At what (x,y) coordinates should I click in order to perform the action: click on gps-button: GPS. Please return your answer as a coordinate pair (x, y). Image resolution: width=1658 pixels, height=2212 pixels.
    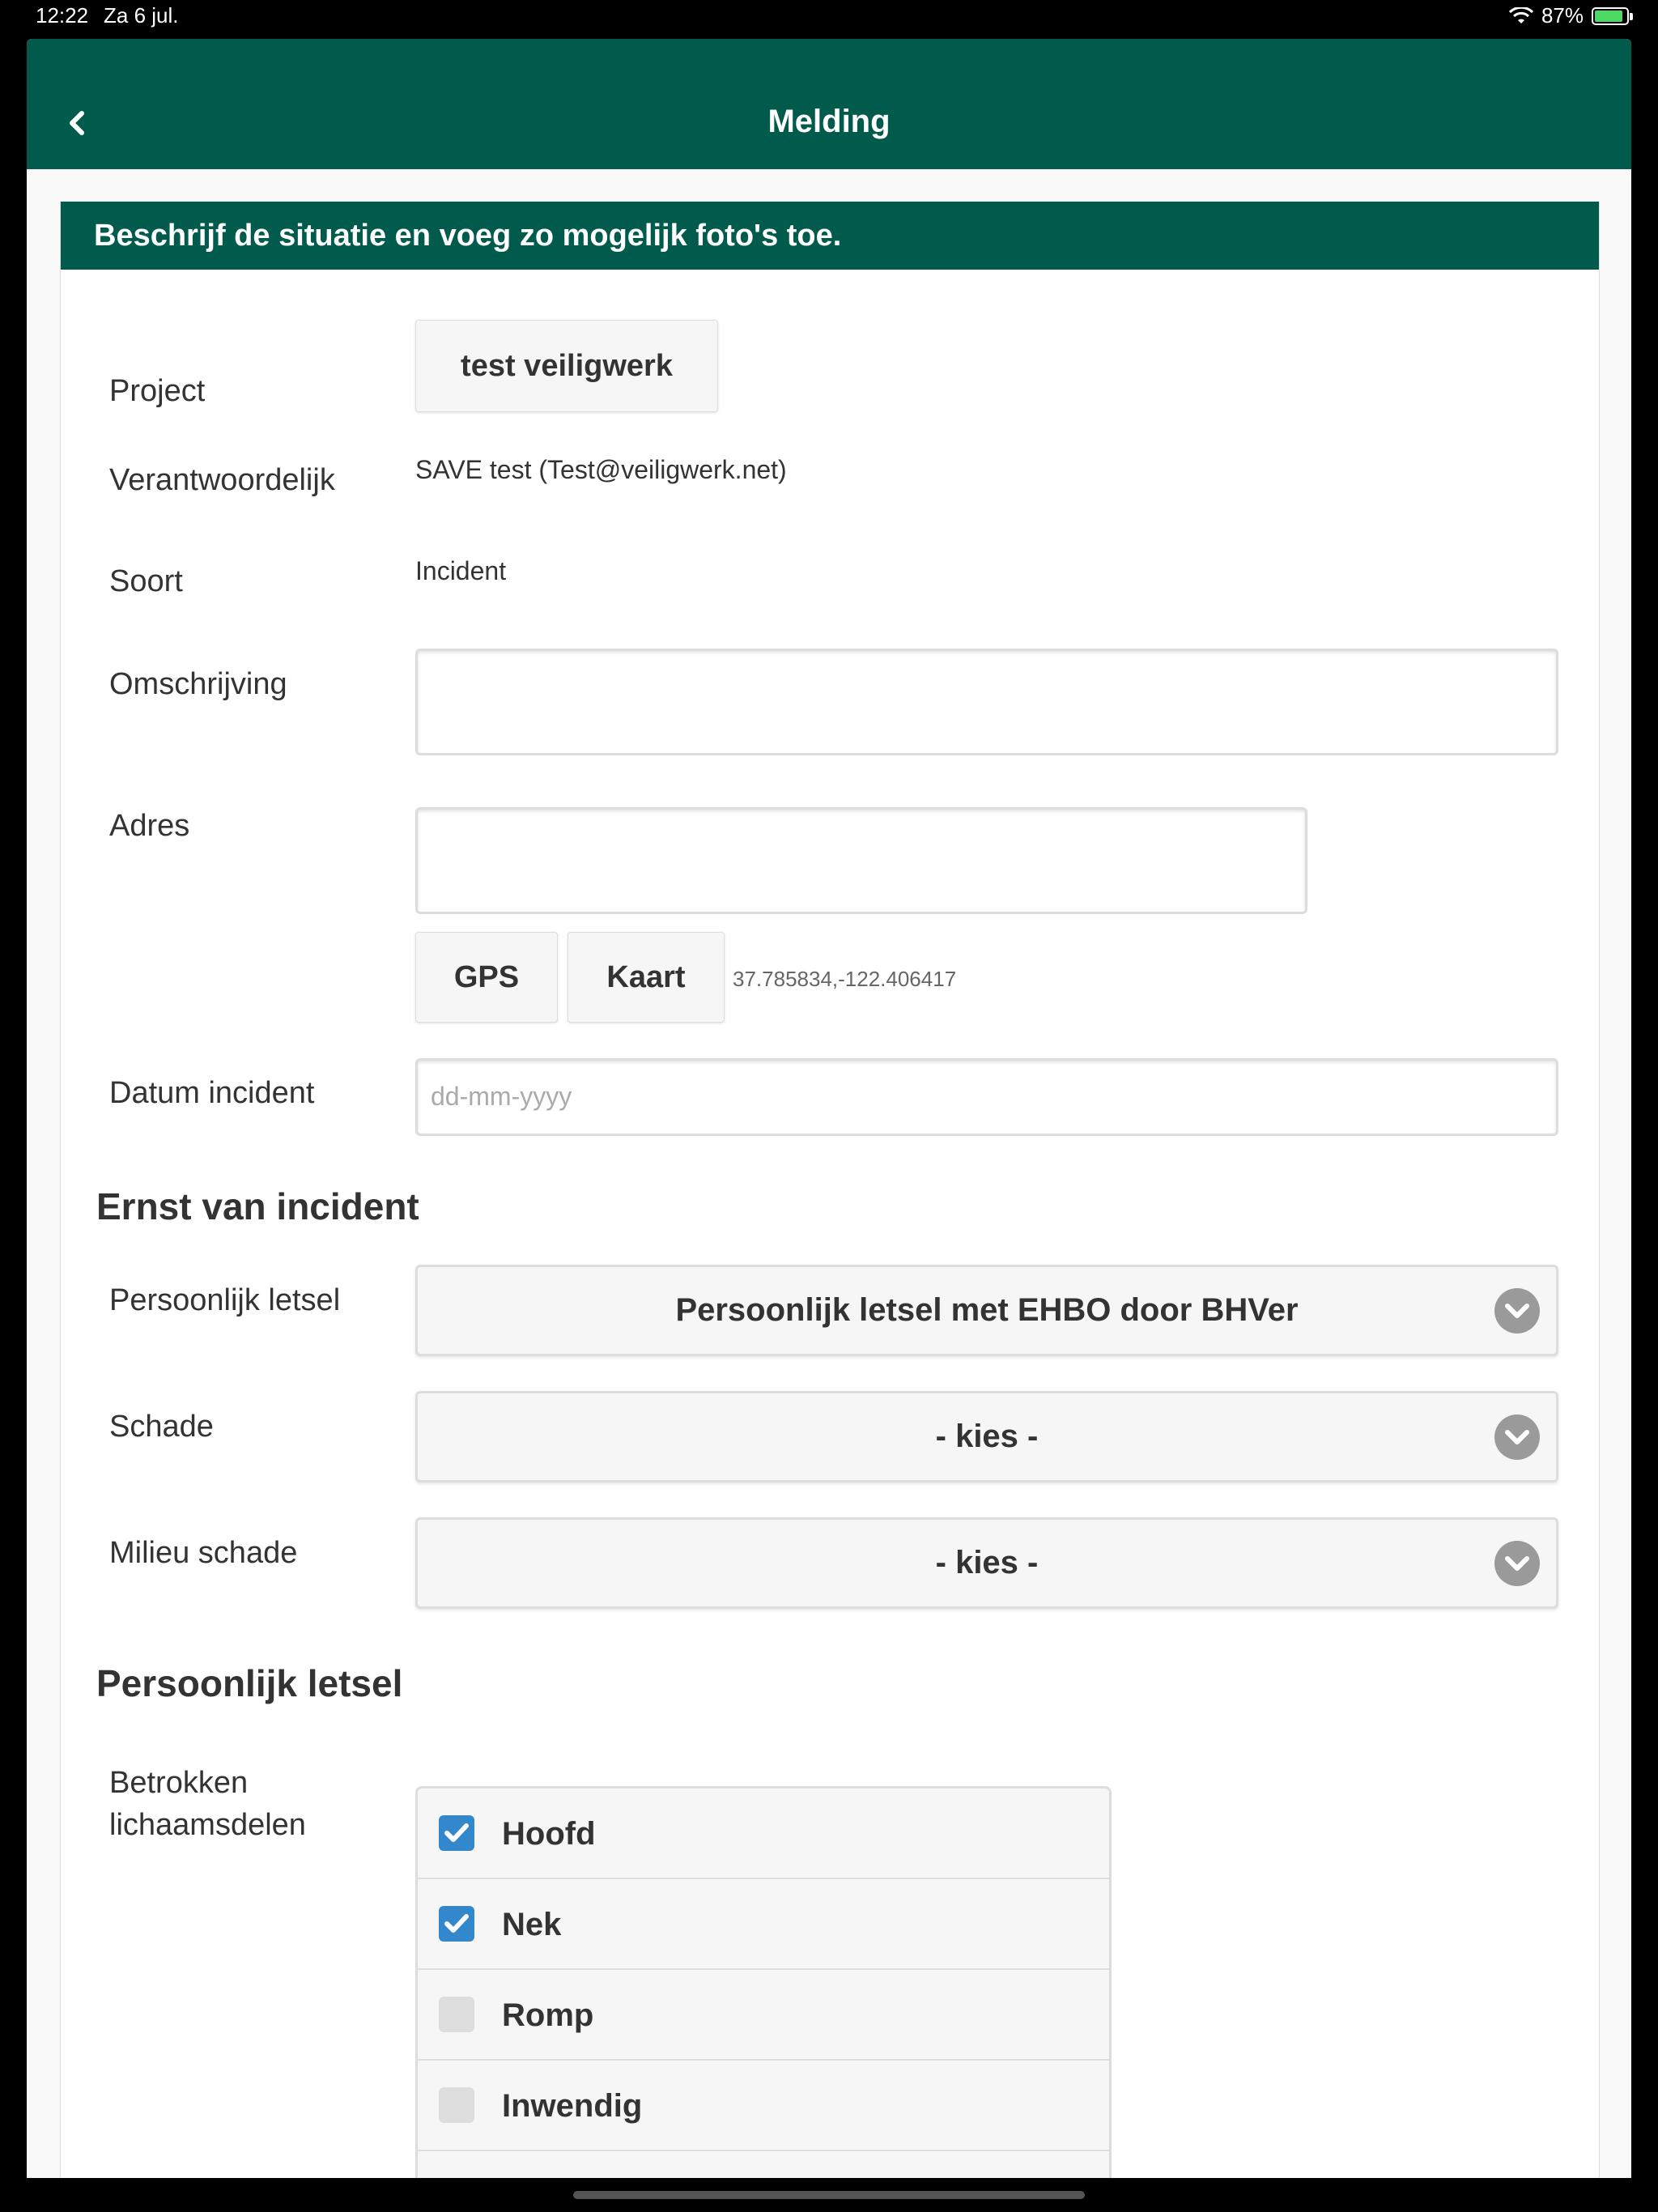
    Looking at the image, I should click on (486, 978).